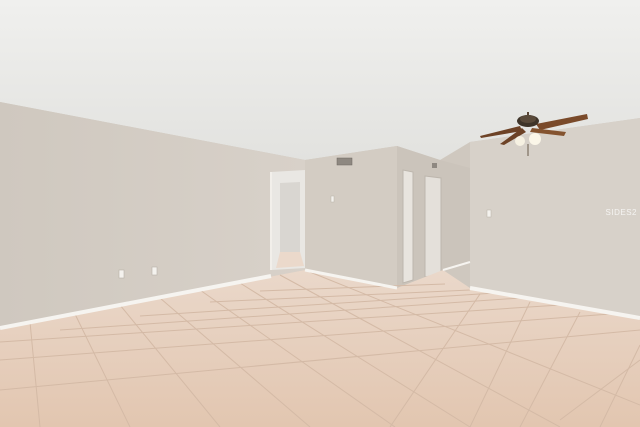  What do you see at coordinates (344, 161) in the screenshot?
I see `ceiling-vent-icon` at bounding box center [344, 161].